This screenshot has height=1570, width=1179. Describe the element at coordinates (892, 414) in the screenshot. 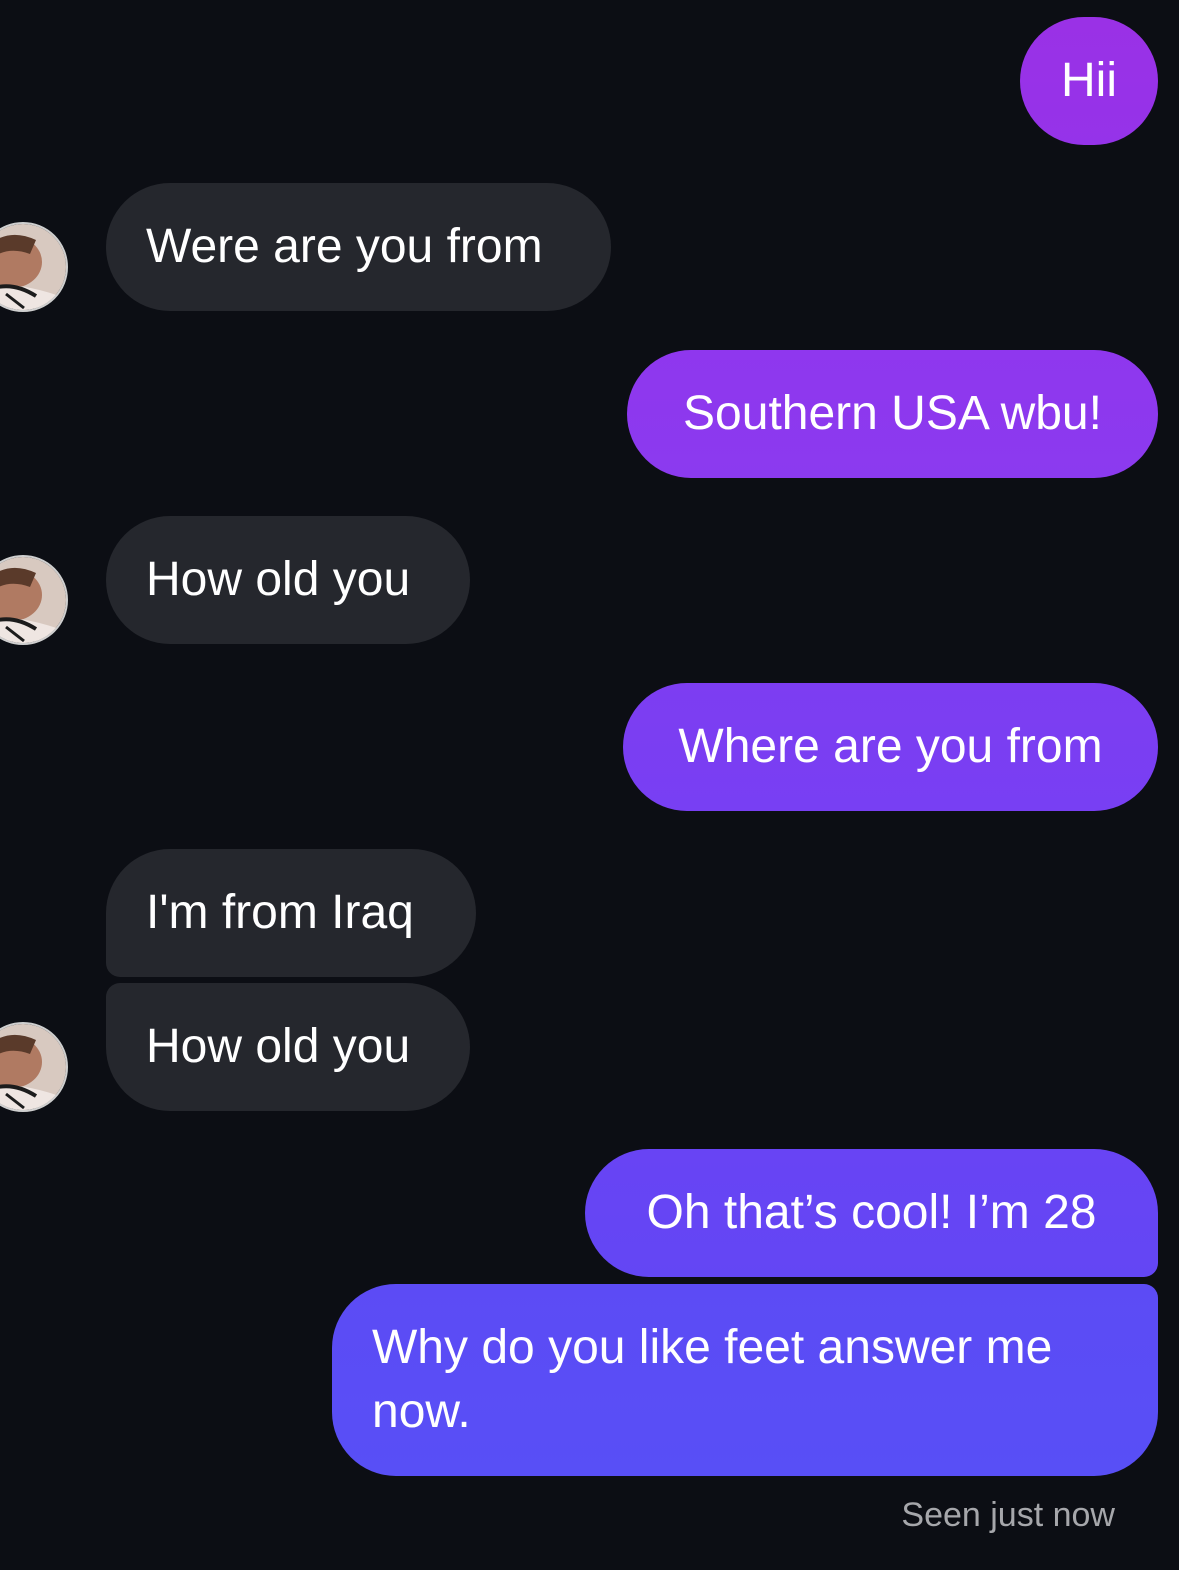

I see `outgoing-message-bubble: Southern USA wbu!` at that location.